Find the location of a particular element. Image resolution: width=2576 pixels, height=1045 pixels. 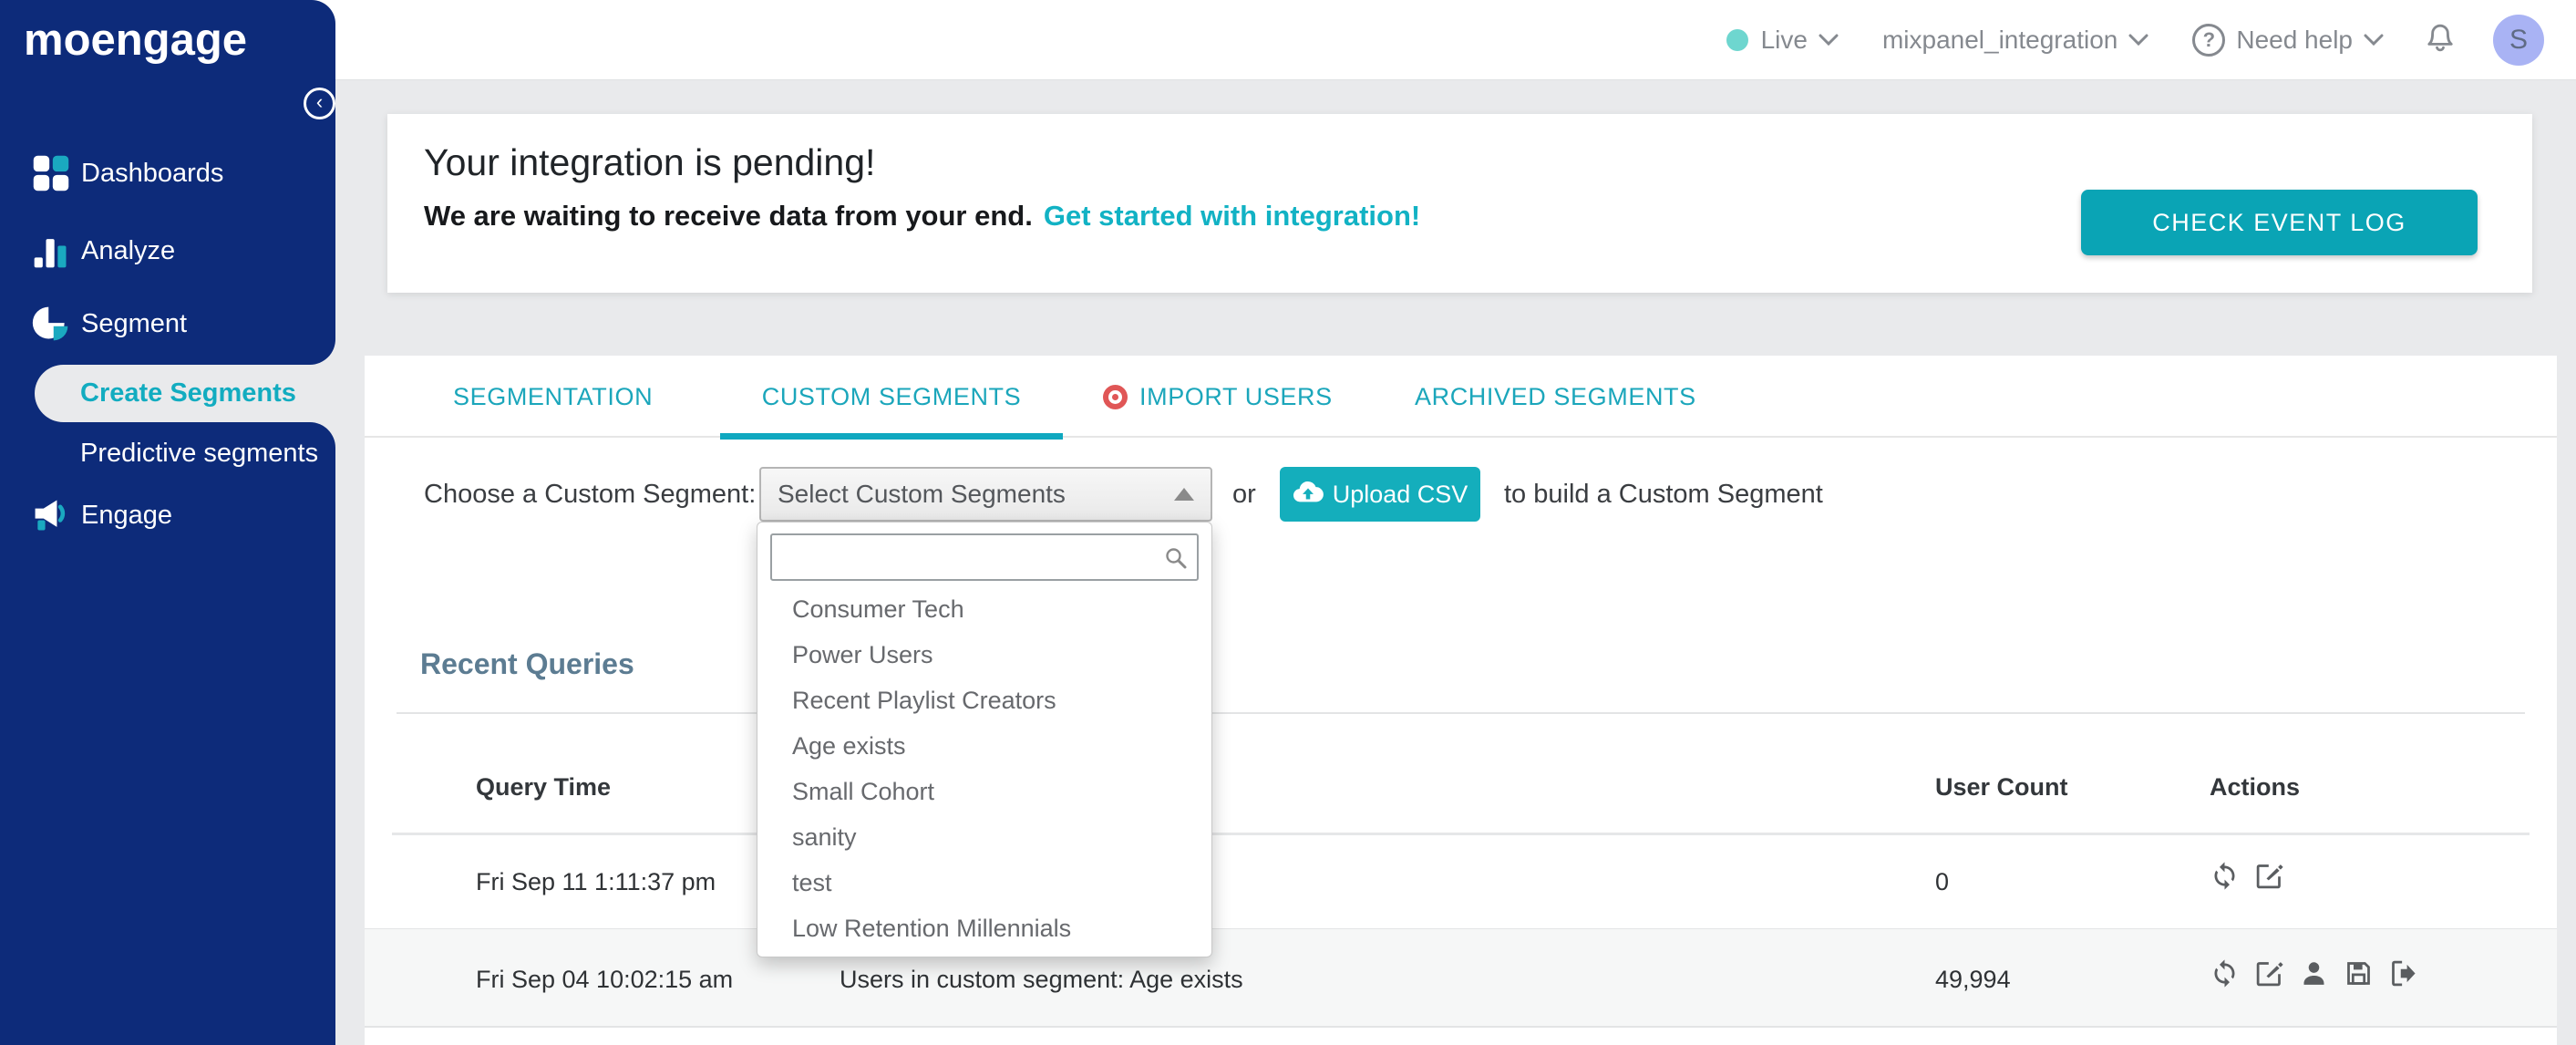

user-count-cell: 0 is located at coordinates (1942, 881).